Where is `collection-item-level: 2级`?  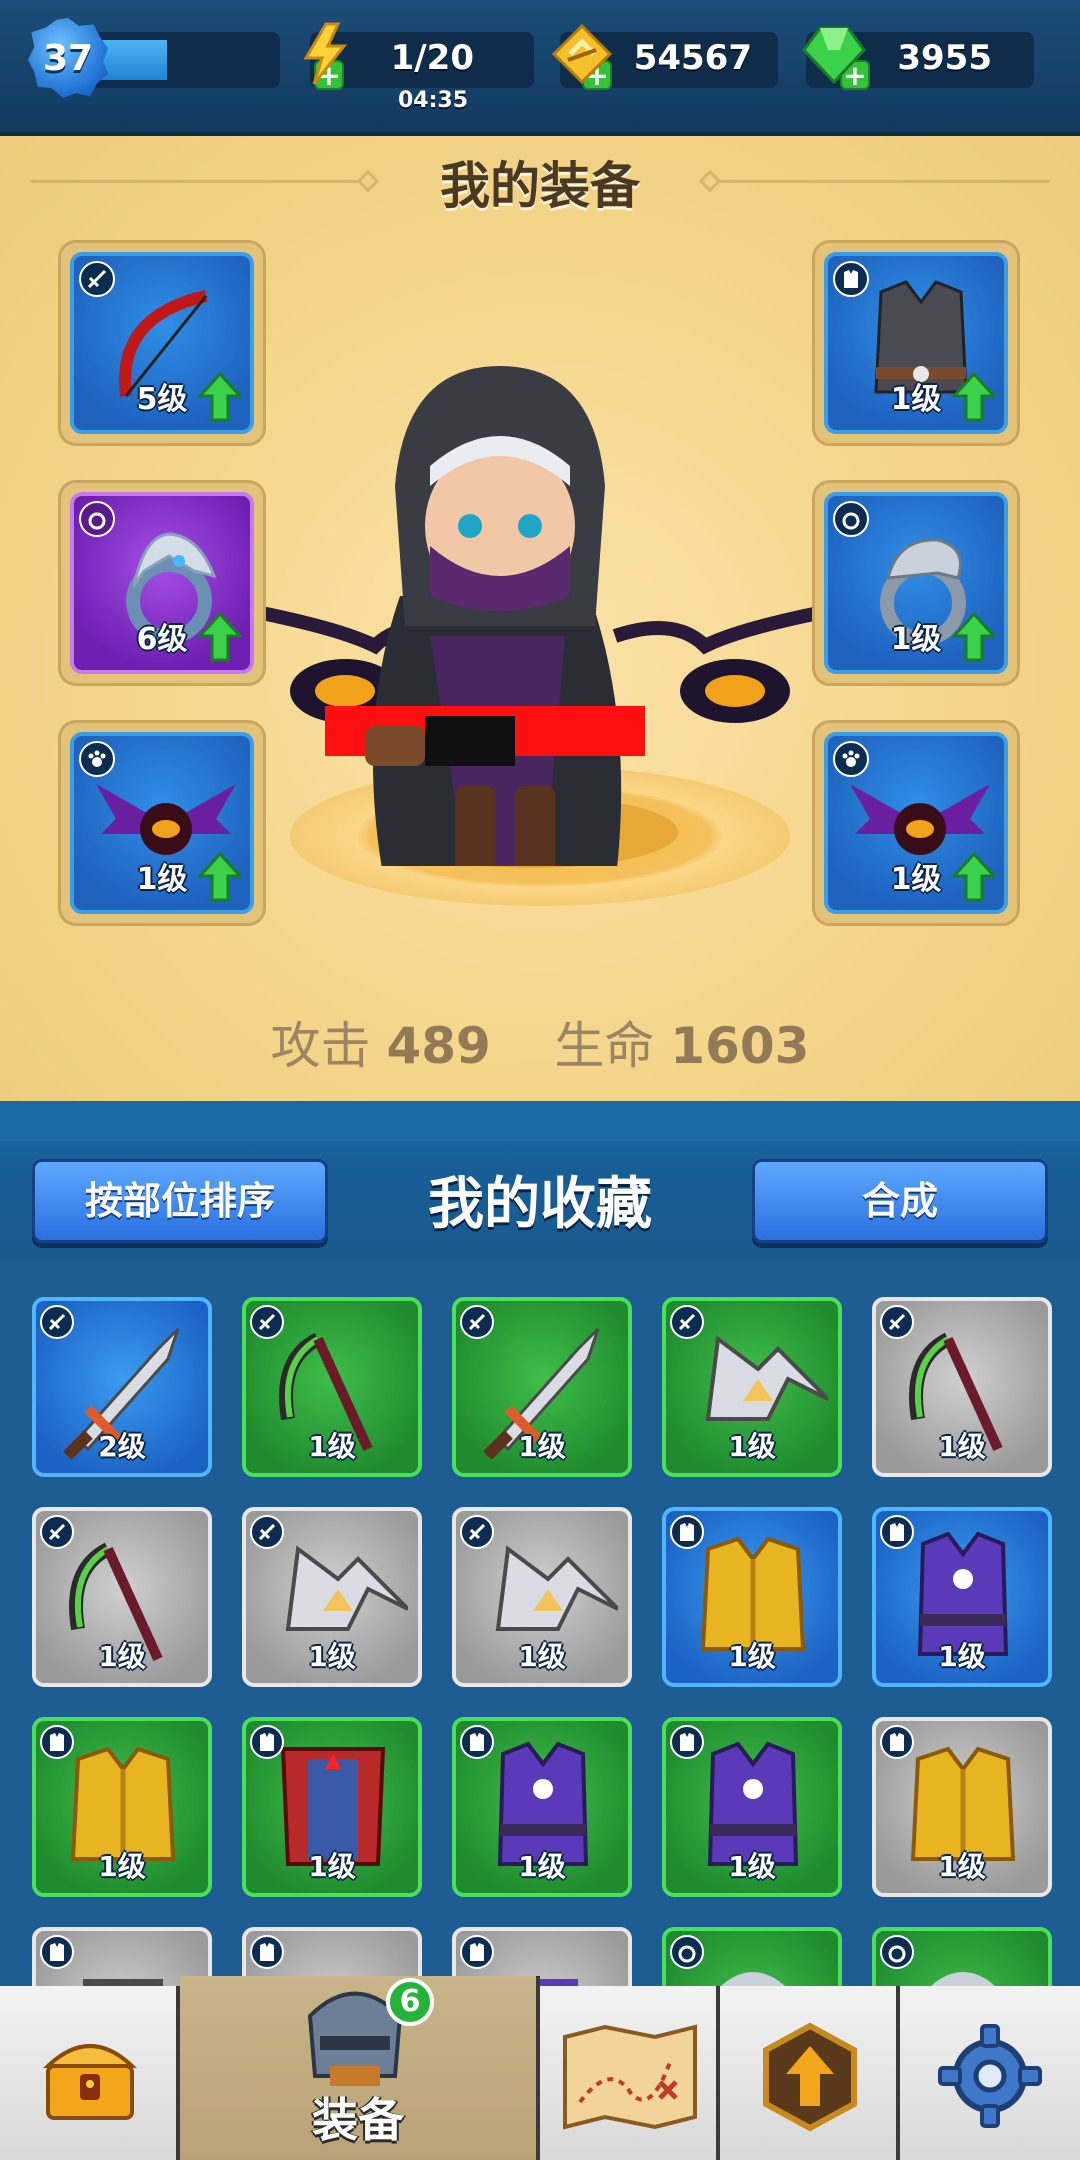
collection-item-level: 2级 is located at coordinates (122, 1446).